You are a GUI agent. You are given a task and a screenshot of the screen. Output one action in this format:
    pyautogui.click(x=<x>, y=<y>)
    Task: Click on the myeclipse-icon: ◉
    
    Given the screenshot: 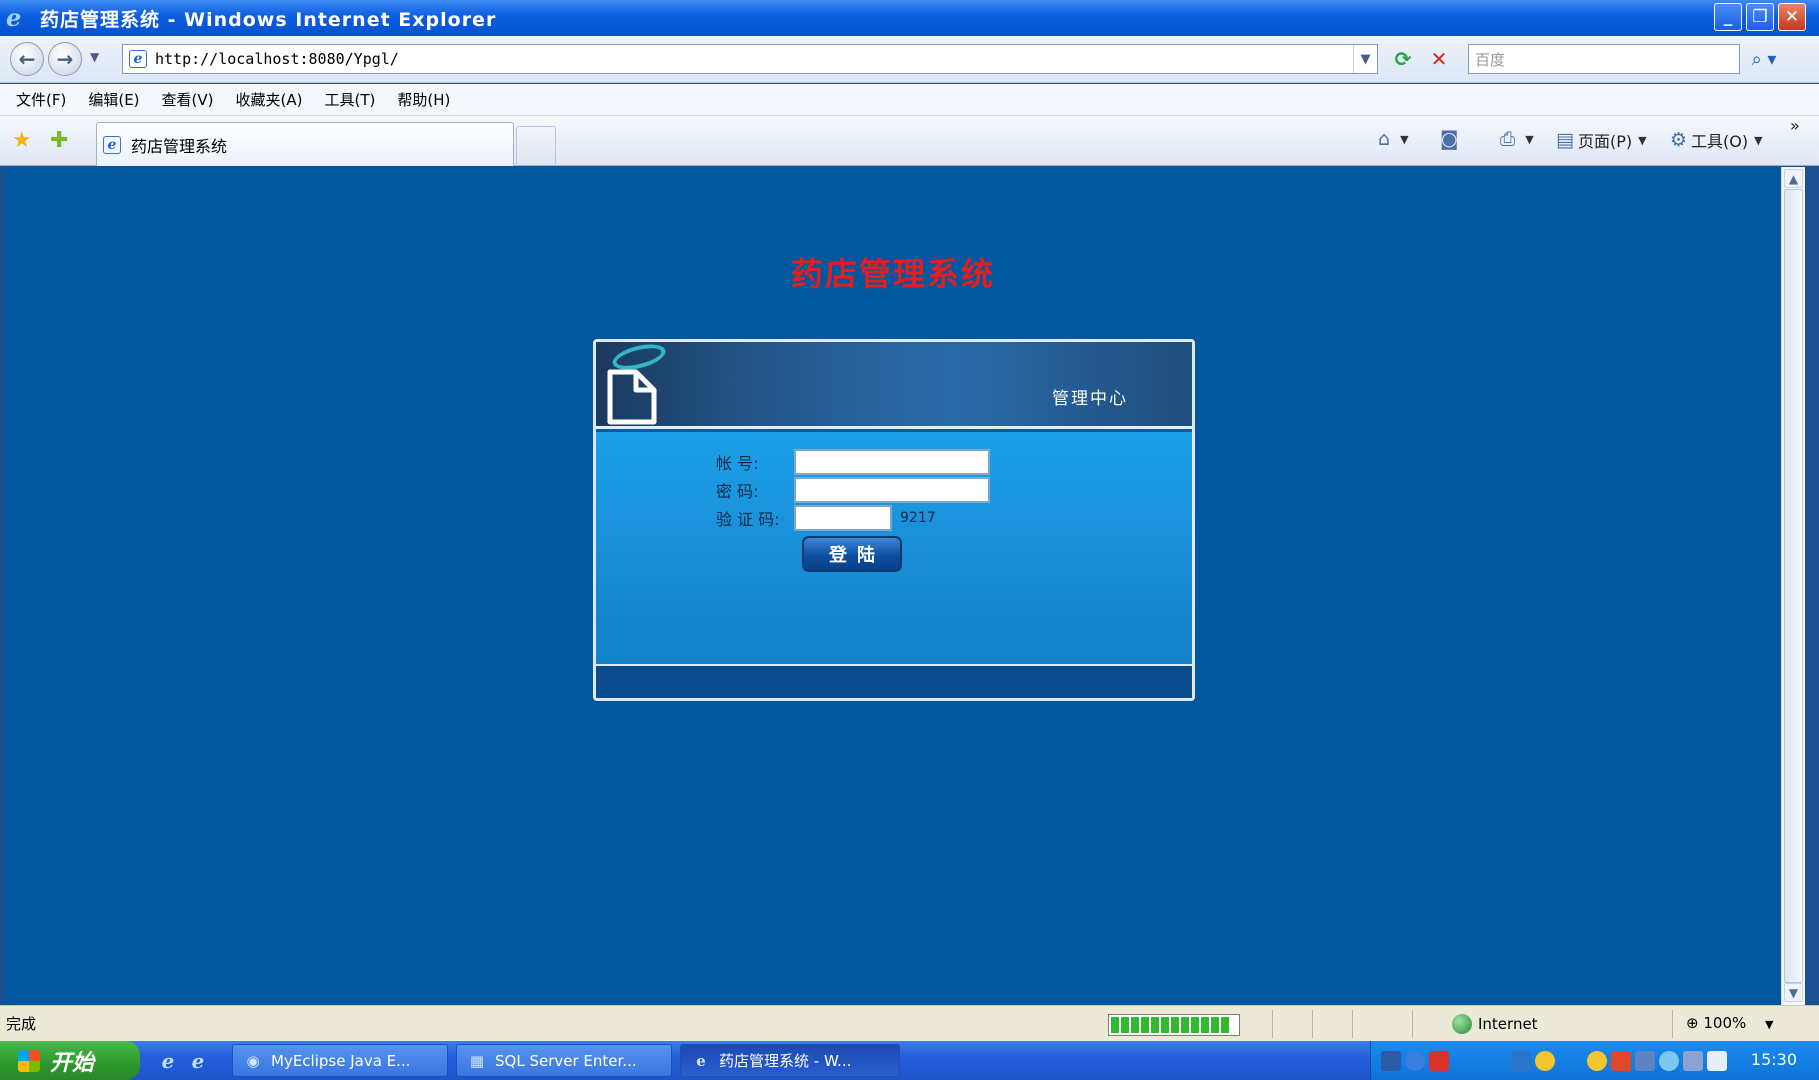 What is the action you would take?
    pyautogui.click(x=253, y=1060)
    